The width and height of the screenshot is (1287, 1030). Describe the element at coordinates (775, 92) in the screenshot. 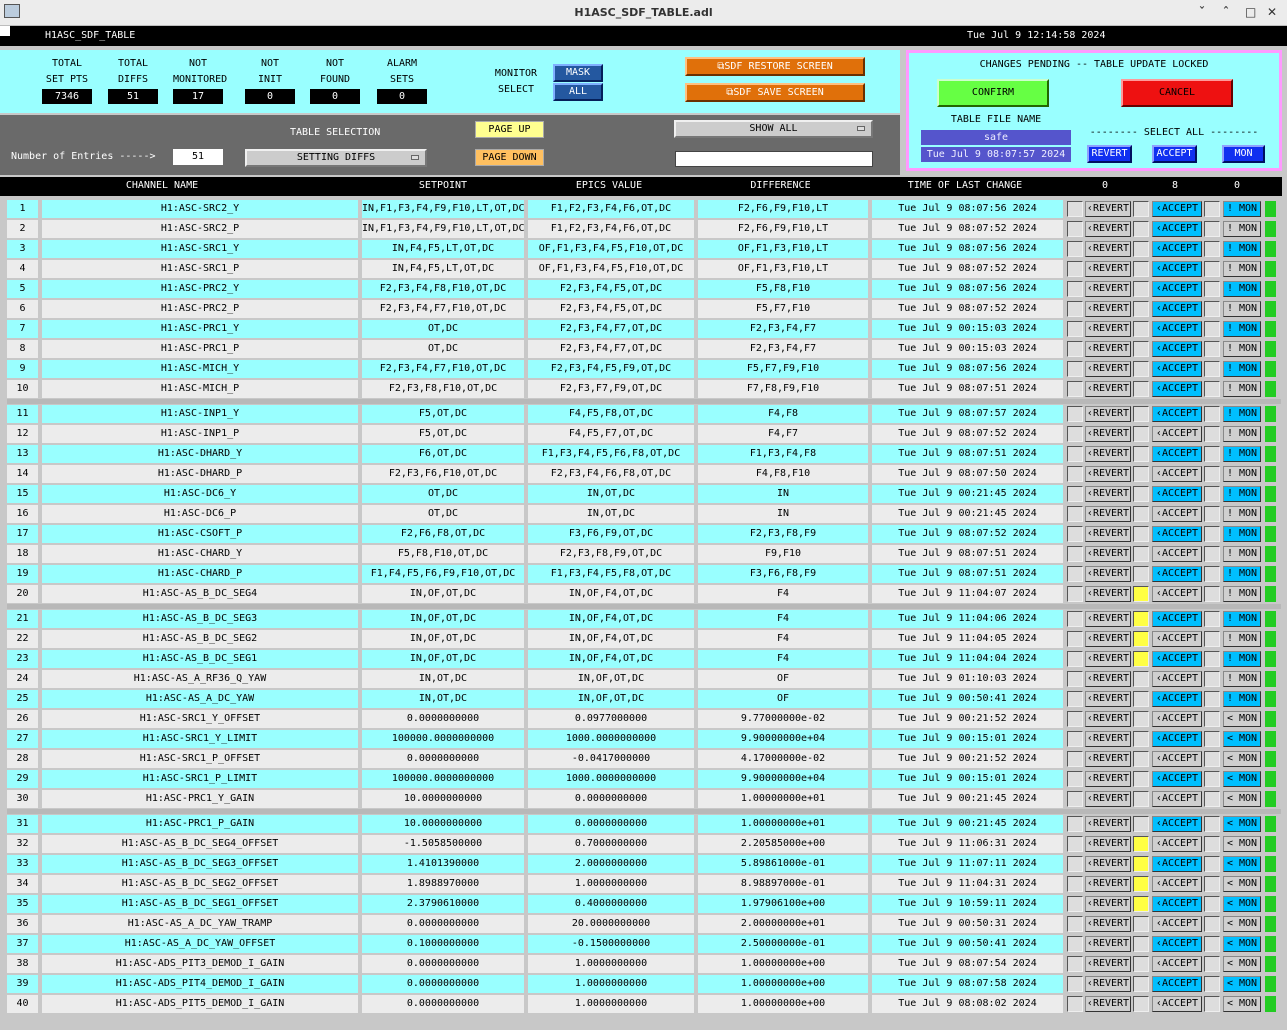

I see `sdf-save-screen-button: ⧉SDF SAVE SCREEN` at that location.